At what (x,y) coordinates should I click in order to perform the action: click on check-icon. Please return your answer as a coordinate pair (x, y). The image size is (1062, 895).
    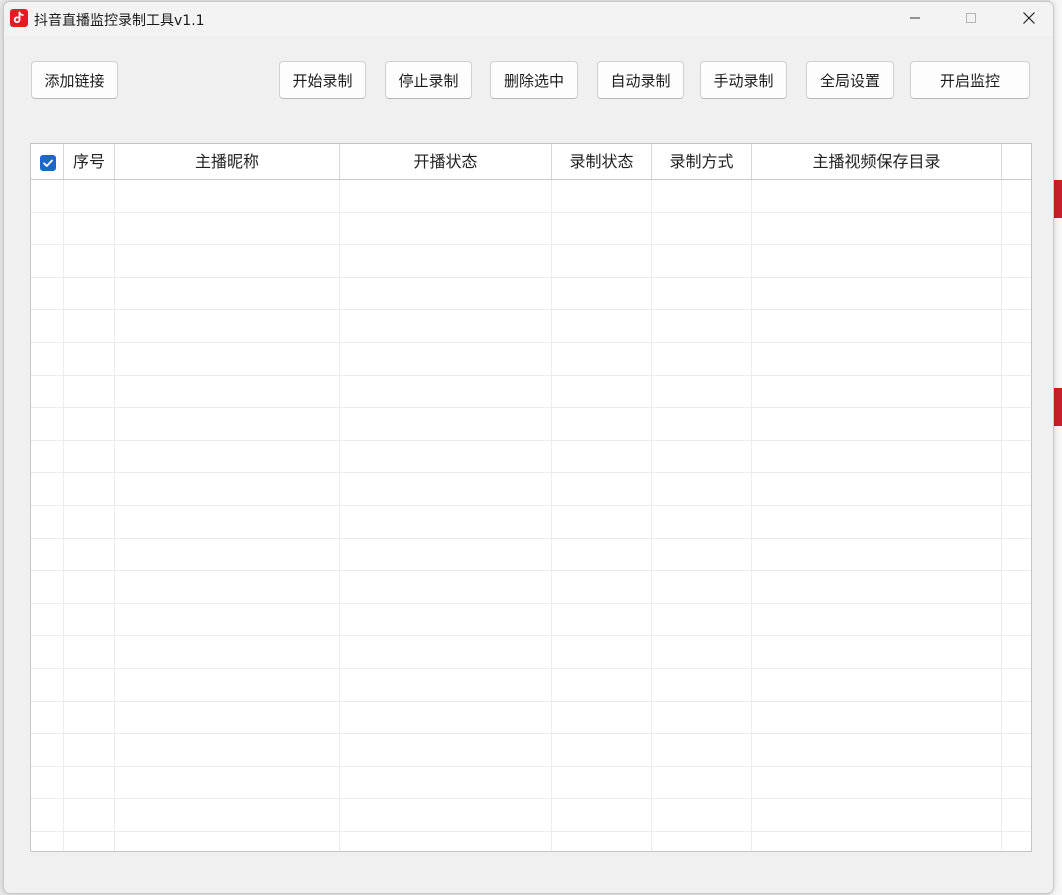
    Looking at the image, I should click on (48, 163).